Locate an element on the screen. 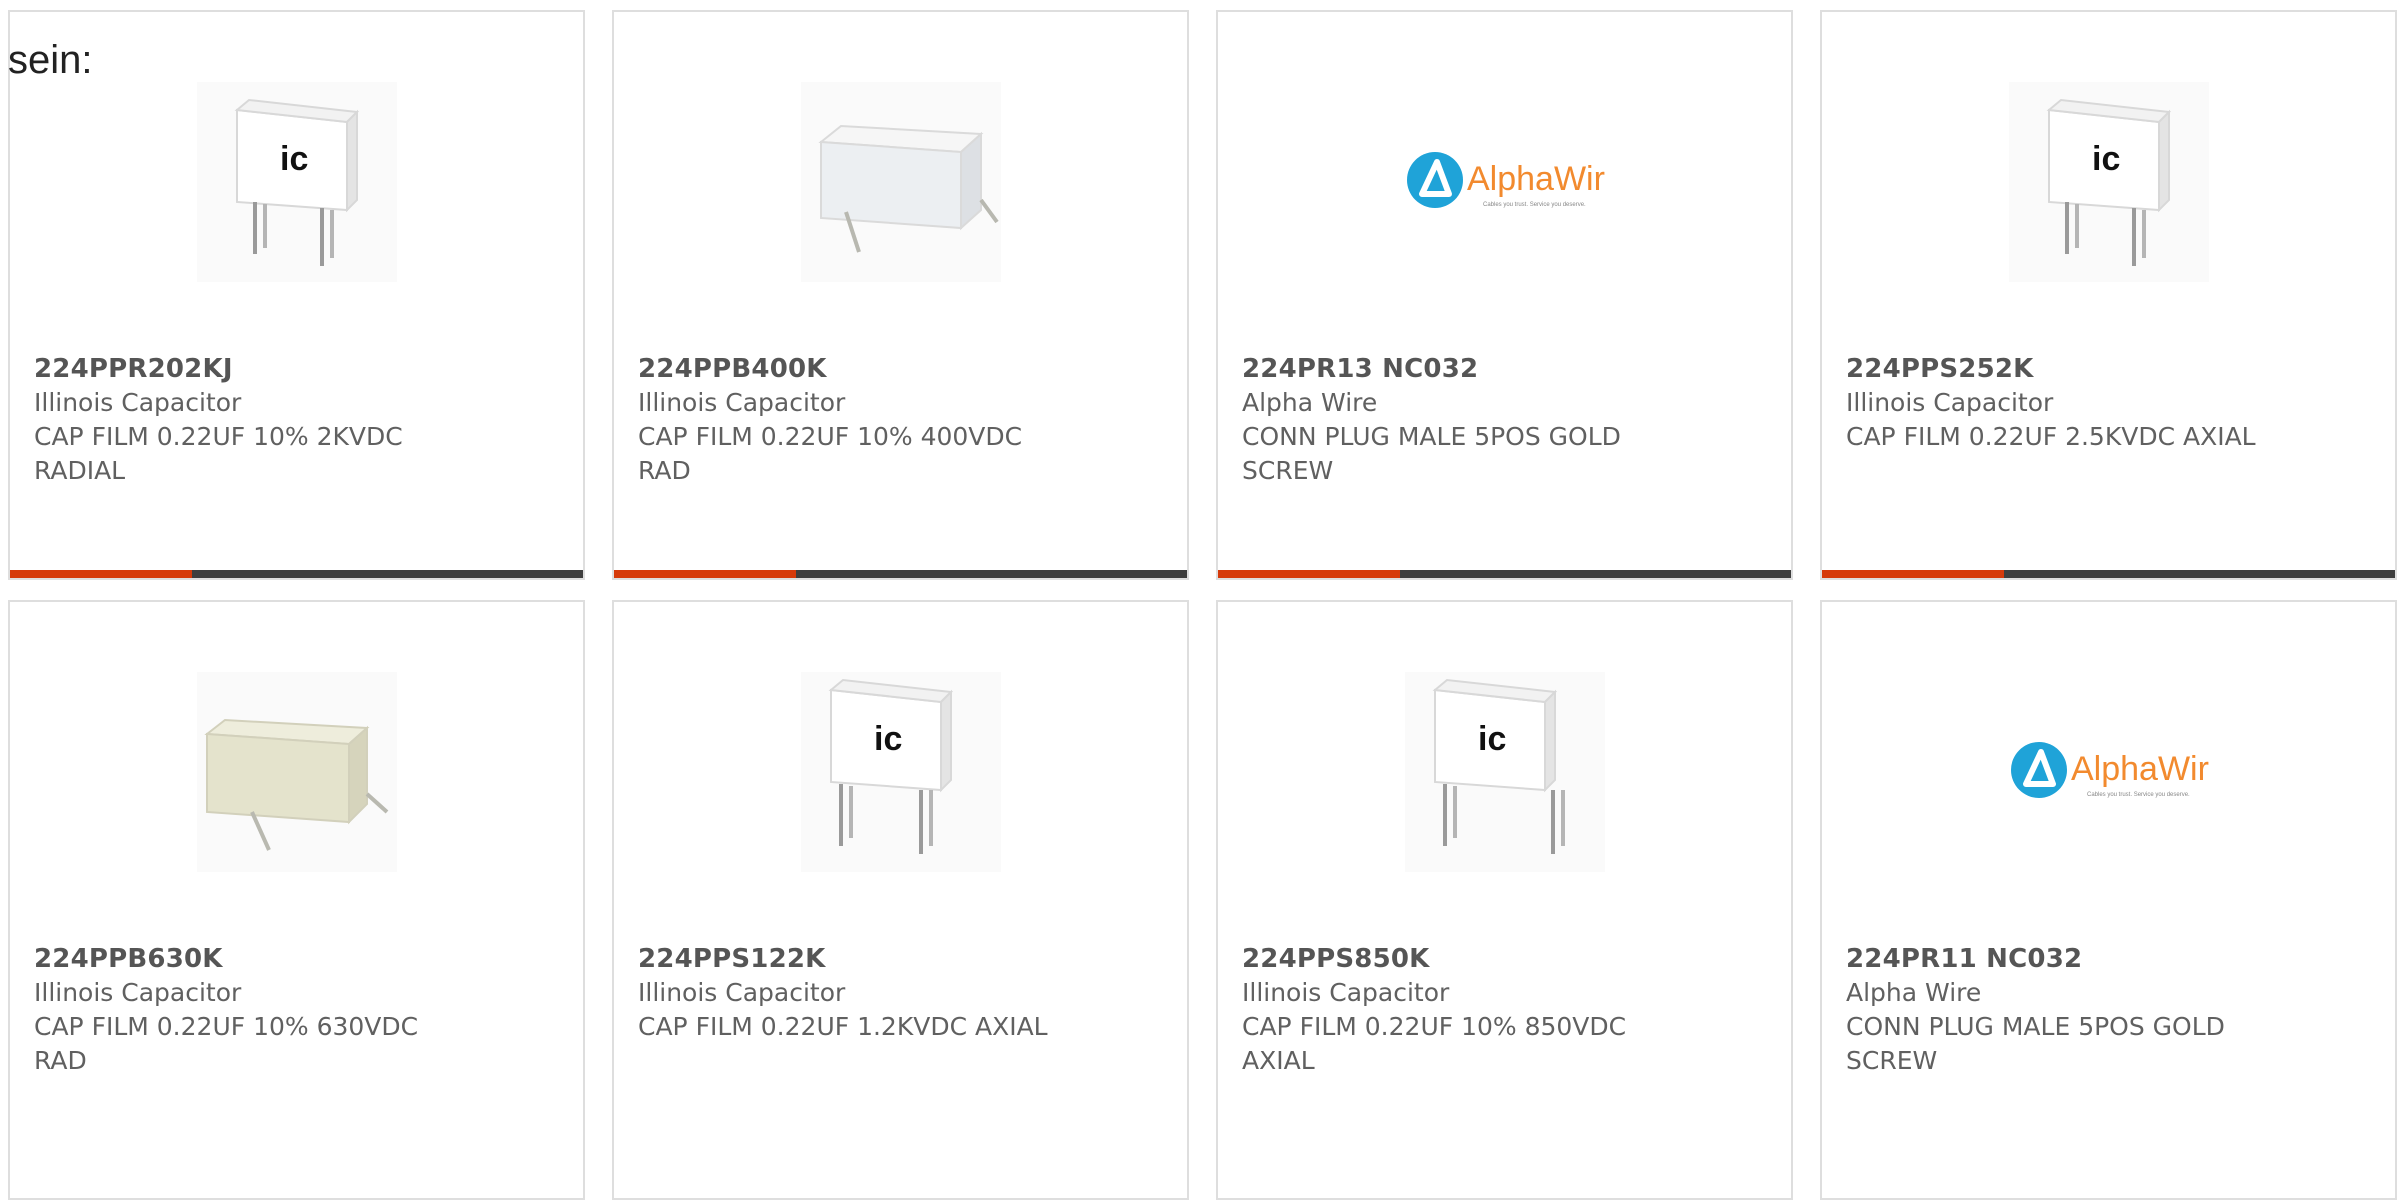  product-part-number: 224PR11 NC032 is located at coordinates (2110, 959).